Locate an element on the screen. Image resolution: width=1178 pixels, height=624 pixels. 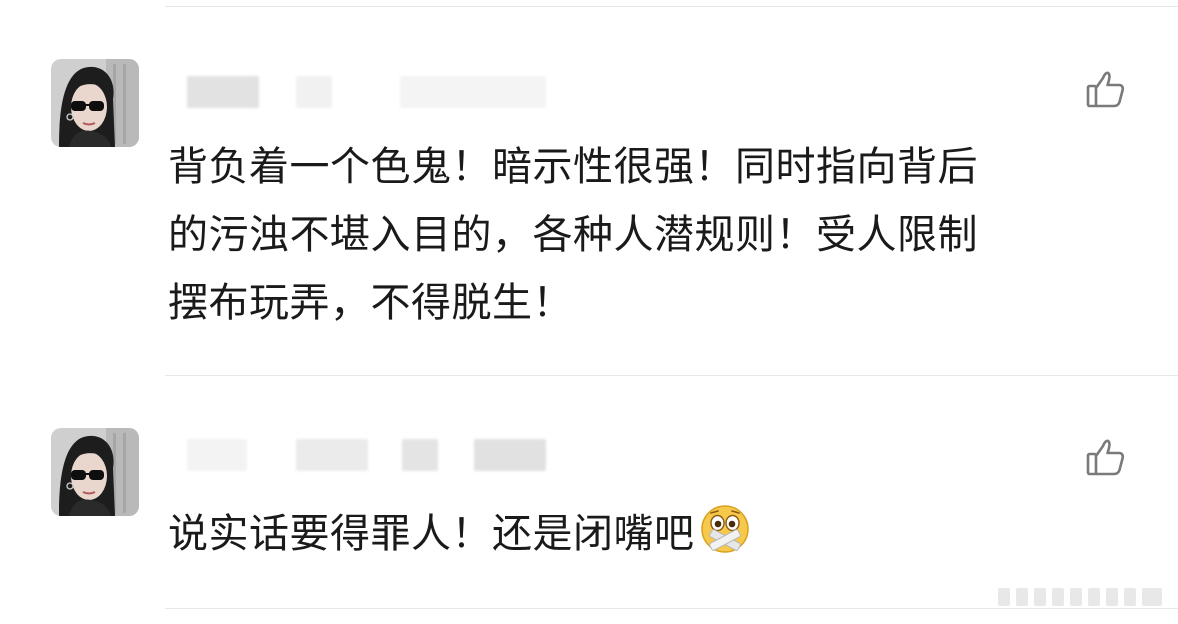
comment-text: 说实话要得罪人！还是闭嘴吧 is located at coordinates (648, 534).